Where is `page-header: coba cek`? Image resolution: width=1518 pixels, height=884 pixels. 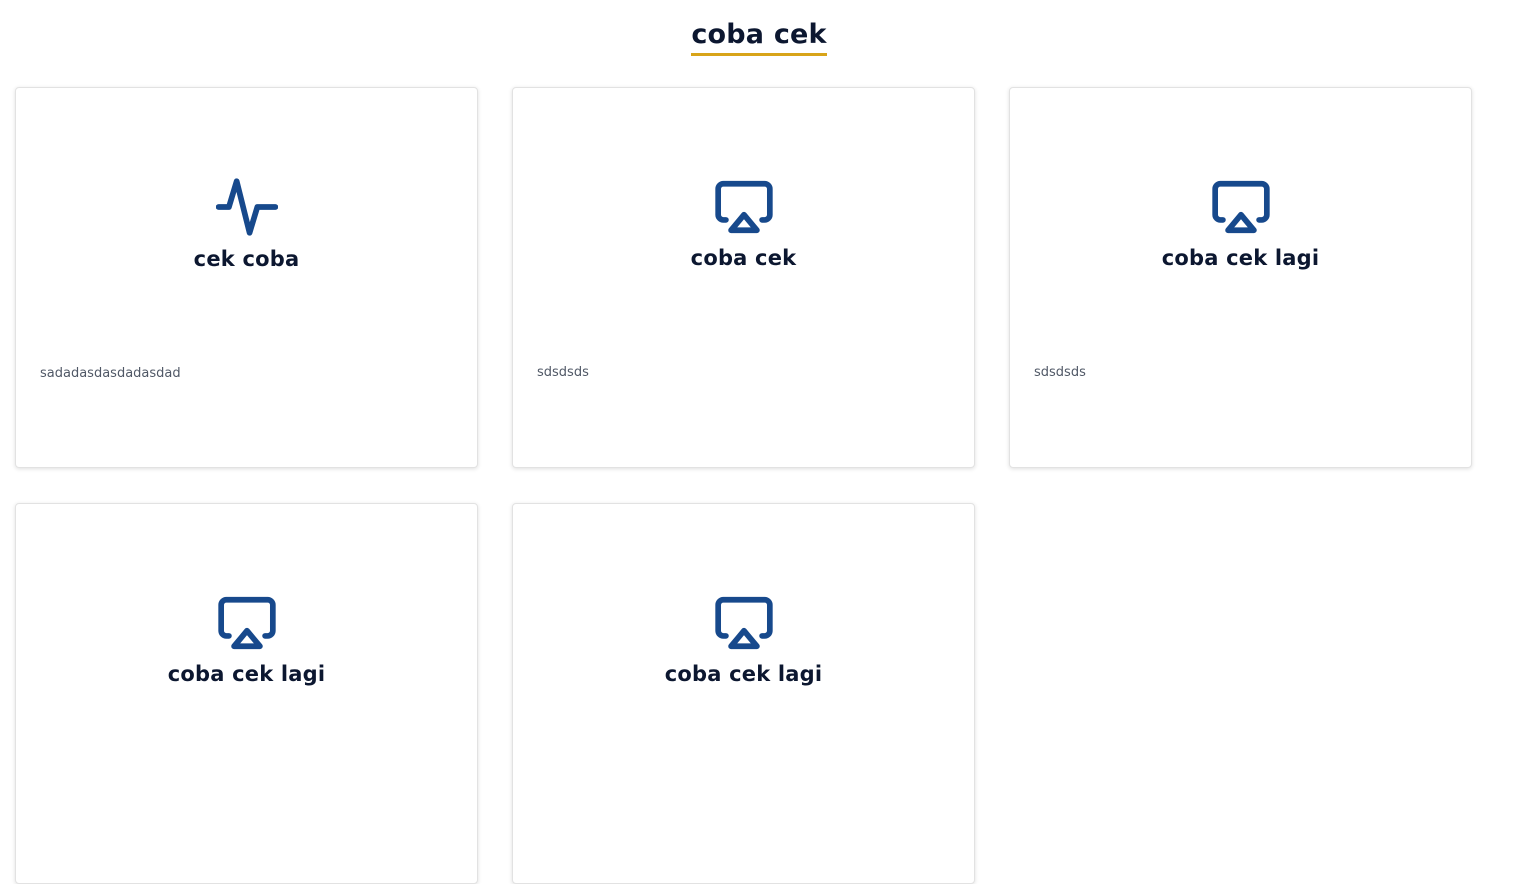 page-header: coba cek is located at coordinates (759, 37).